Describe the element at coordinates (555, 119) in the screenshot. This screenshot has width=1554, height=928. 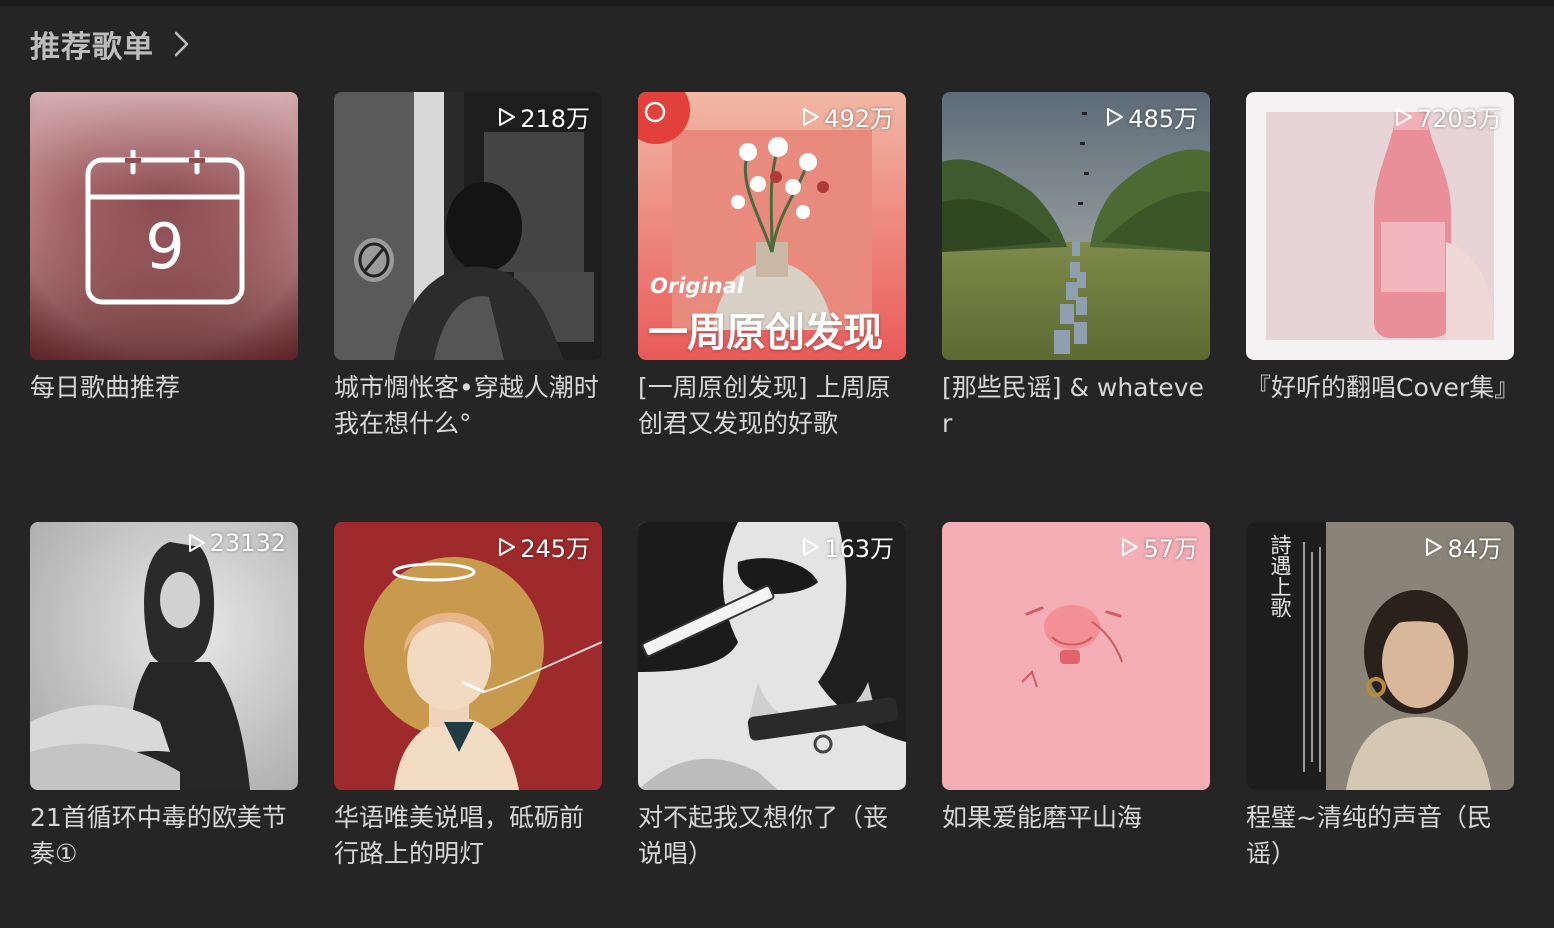
I see `play-count-value: 218万` at that location.